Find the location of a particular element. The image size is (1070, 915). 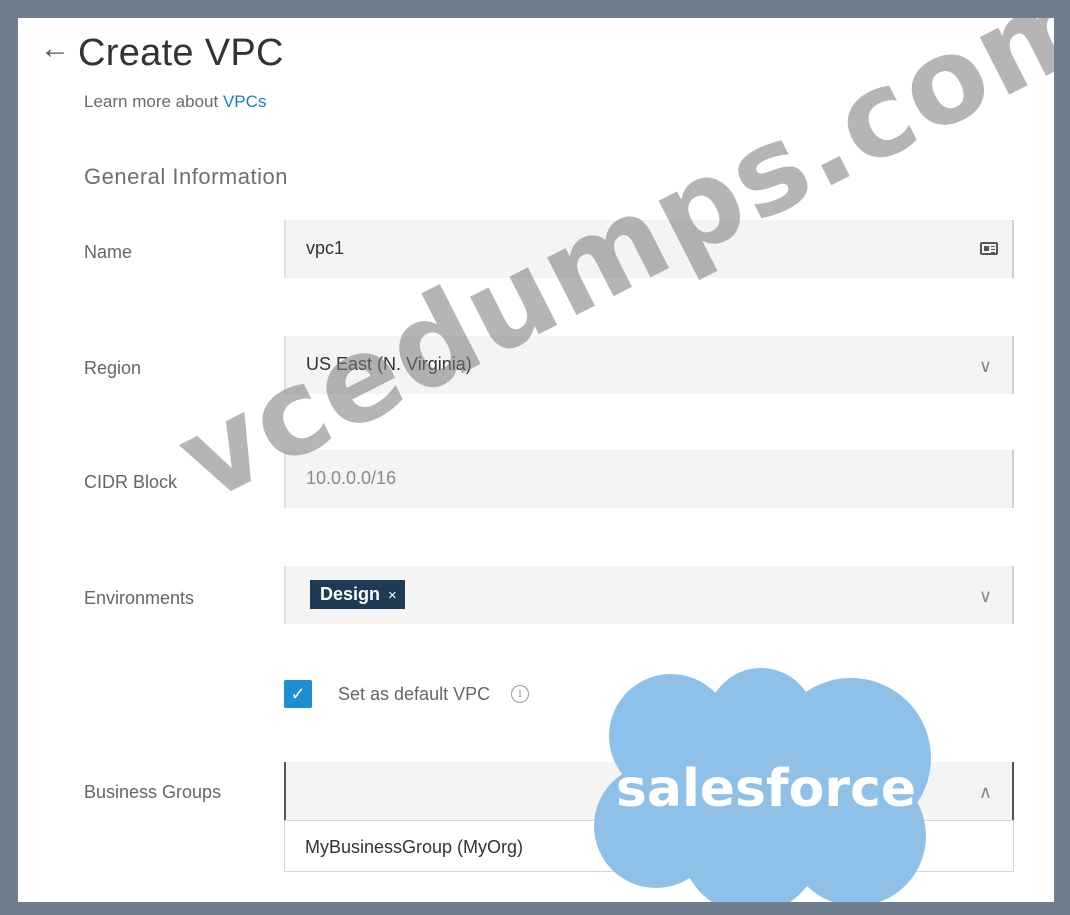

name-field: vpc1 is located at coordinates (649, 249).